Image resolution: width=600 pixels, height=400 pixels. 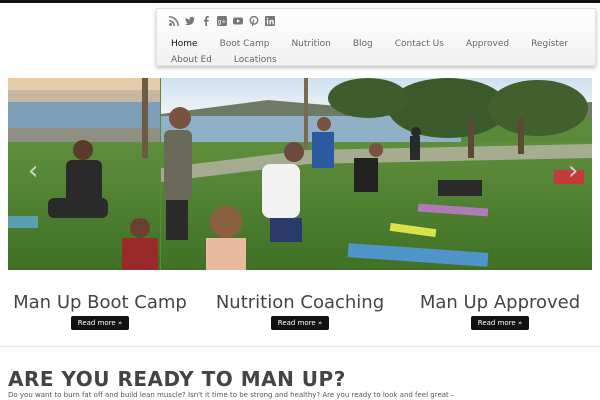 What do you see at coordinates (363, 44) in the screenshot?
I see `nav-blog: Blog` at bounding box center [363, 44].